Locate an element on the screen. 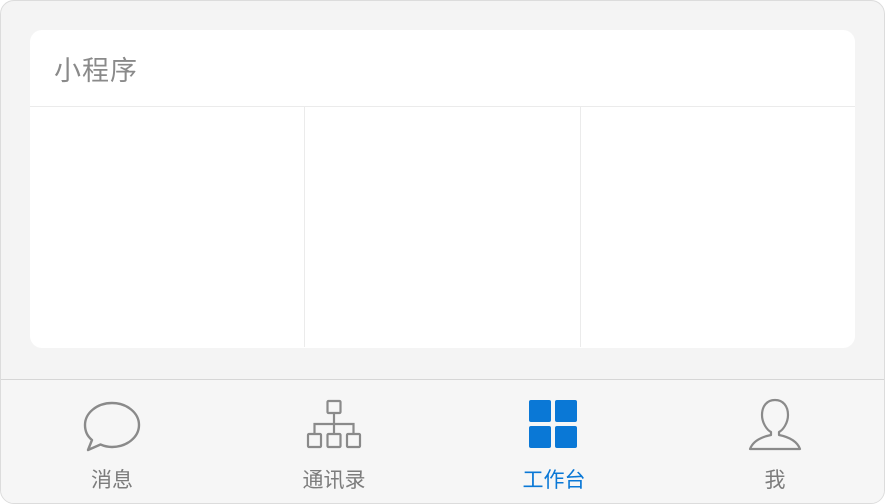 The width and height of the screenshot is (885, 504). tab-messages-label: 消息 is located at coordinates (112, 480).